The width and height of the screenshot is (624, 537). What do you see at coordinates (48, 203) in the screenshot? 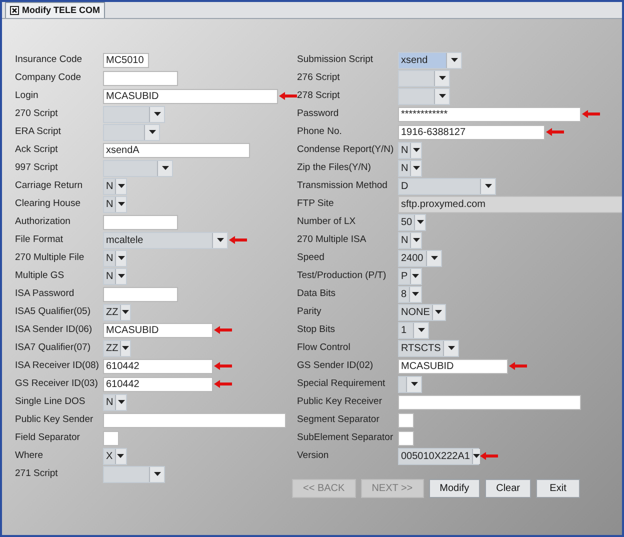
I see `field-label: Clearing House` at bounding box center [48, 203].